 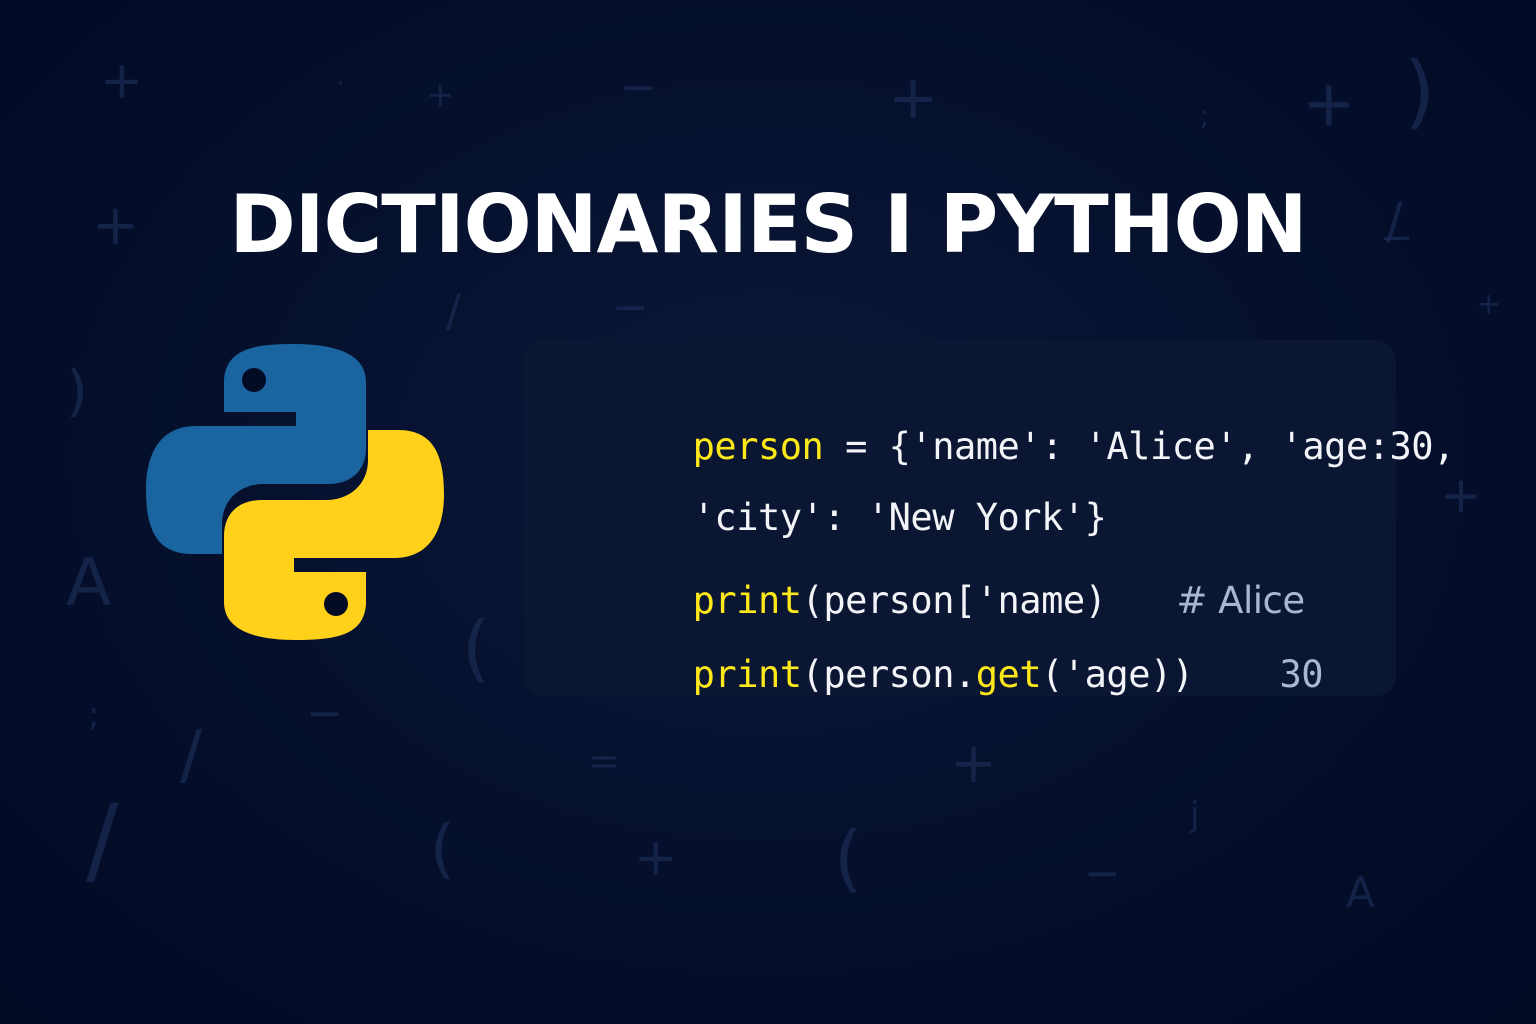 I want to click on page-title: DICTIONARIES I PYTHON, so click(x=768, y=224).